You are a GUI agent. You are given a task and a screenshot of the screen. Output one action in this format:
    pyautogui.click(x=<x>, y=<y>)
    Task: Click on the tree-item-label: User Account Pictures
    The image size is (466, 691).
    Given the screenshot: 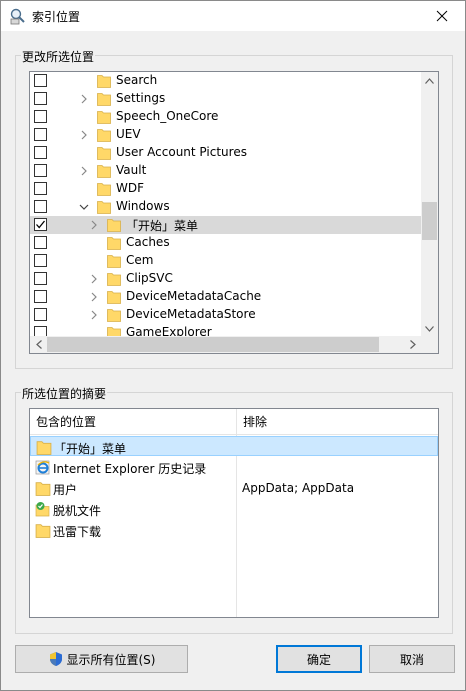 What is the action you would take?
    pyautogui.click(x=181, y=152)
    